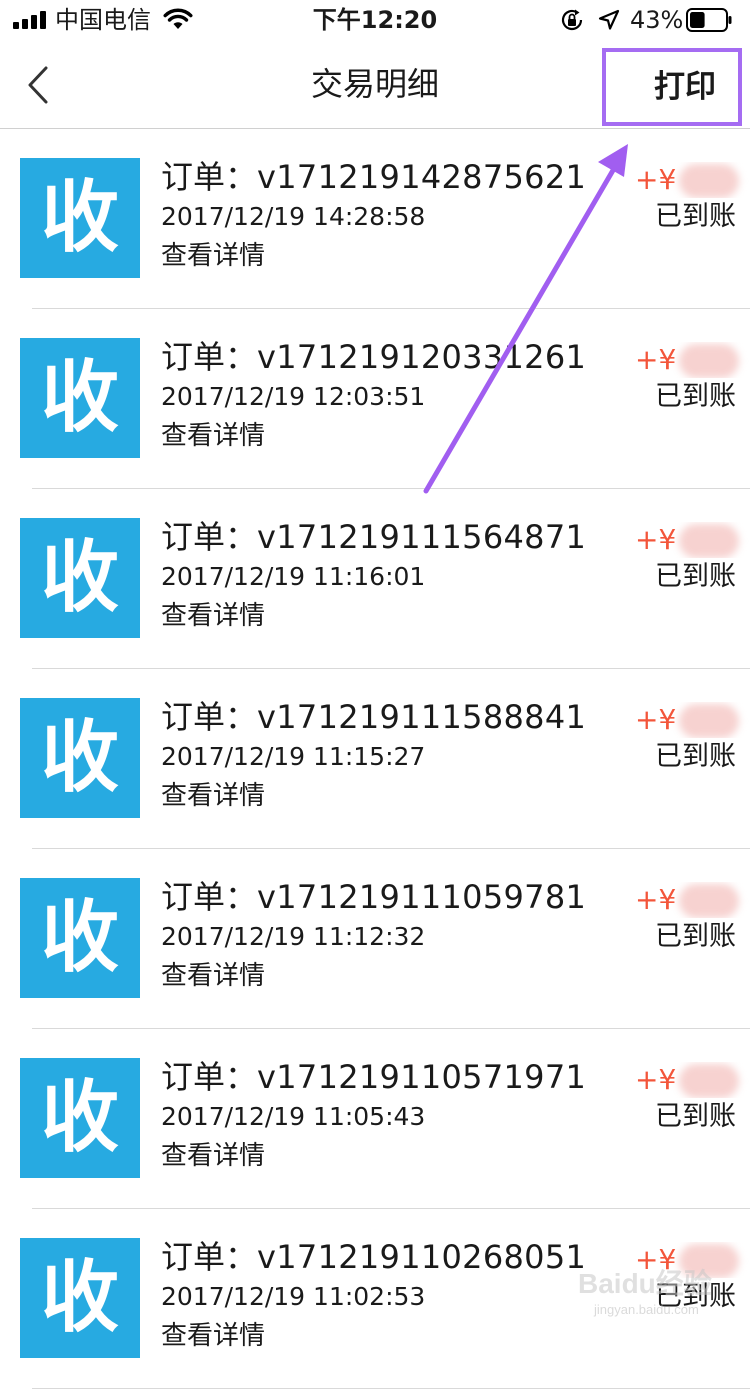 The height and width of the screenshot is (1389, 750). I want to click on transaction-time: 2017/12/19 11:15:27, so click(293, 756).